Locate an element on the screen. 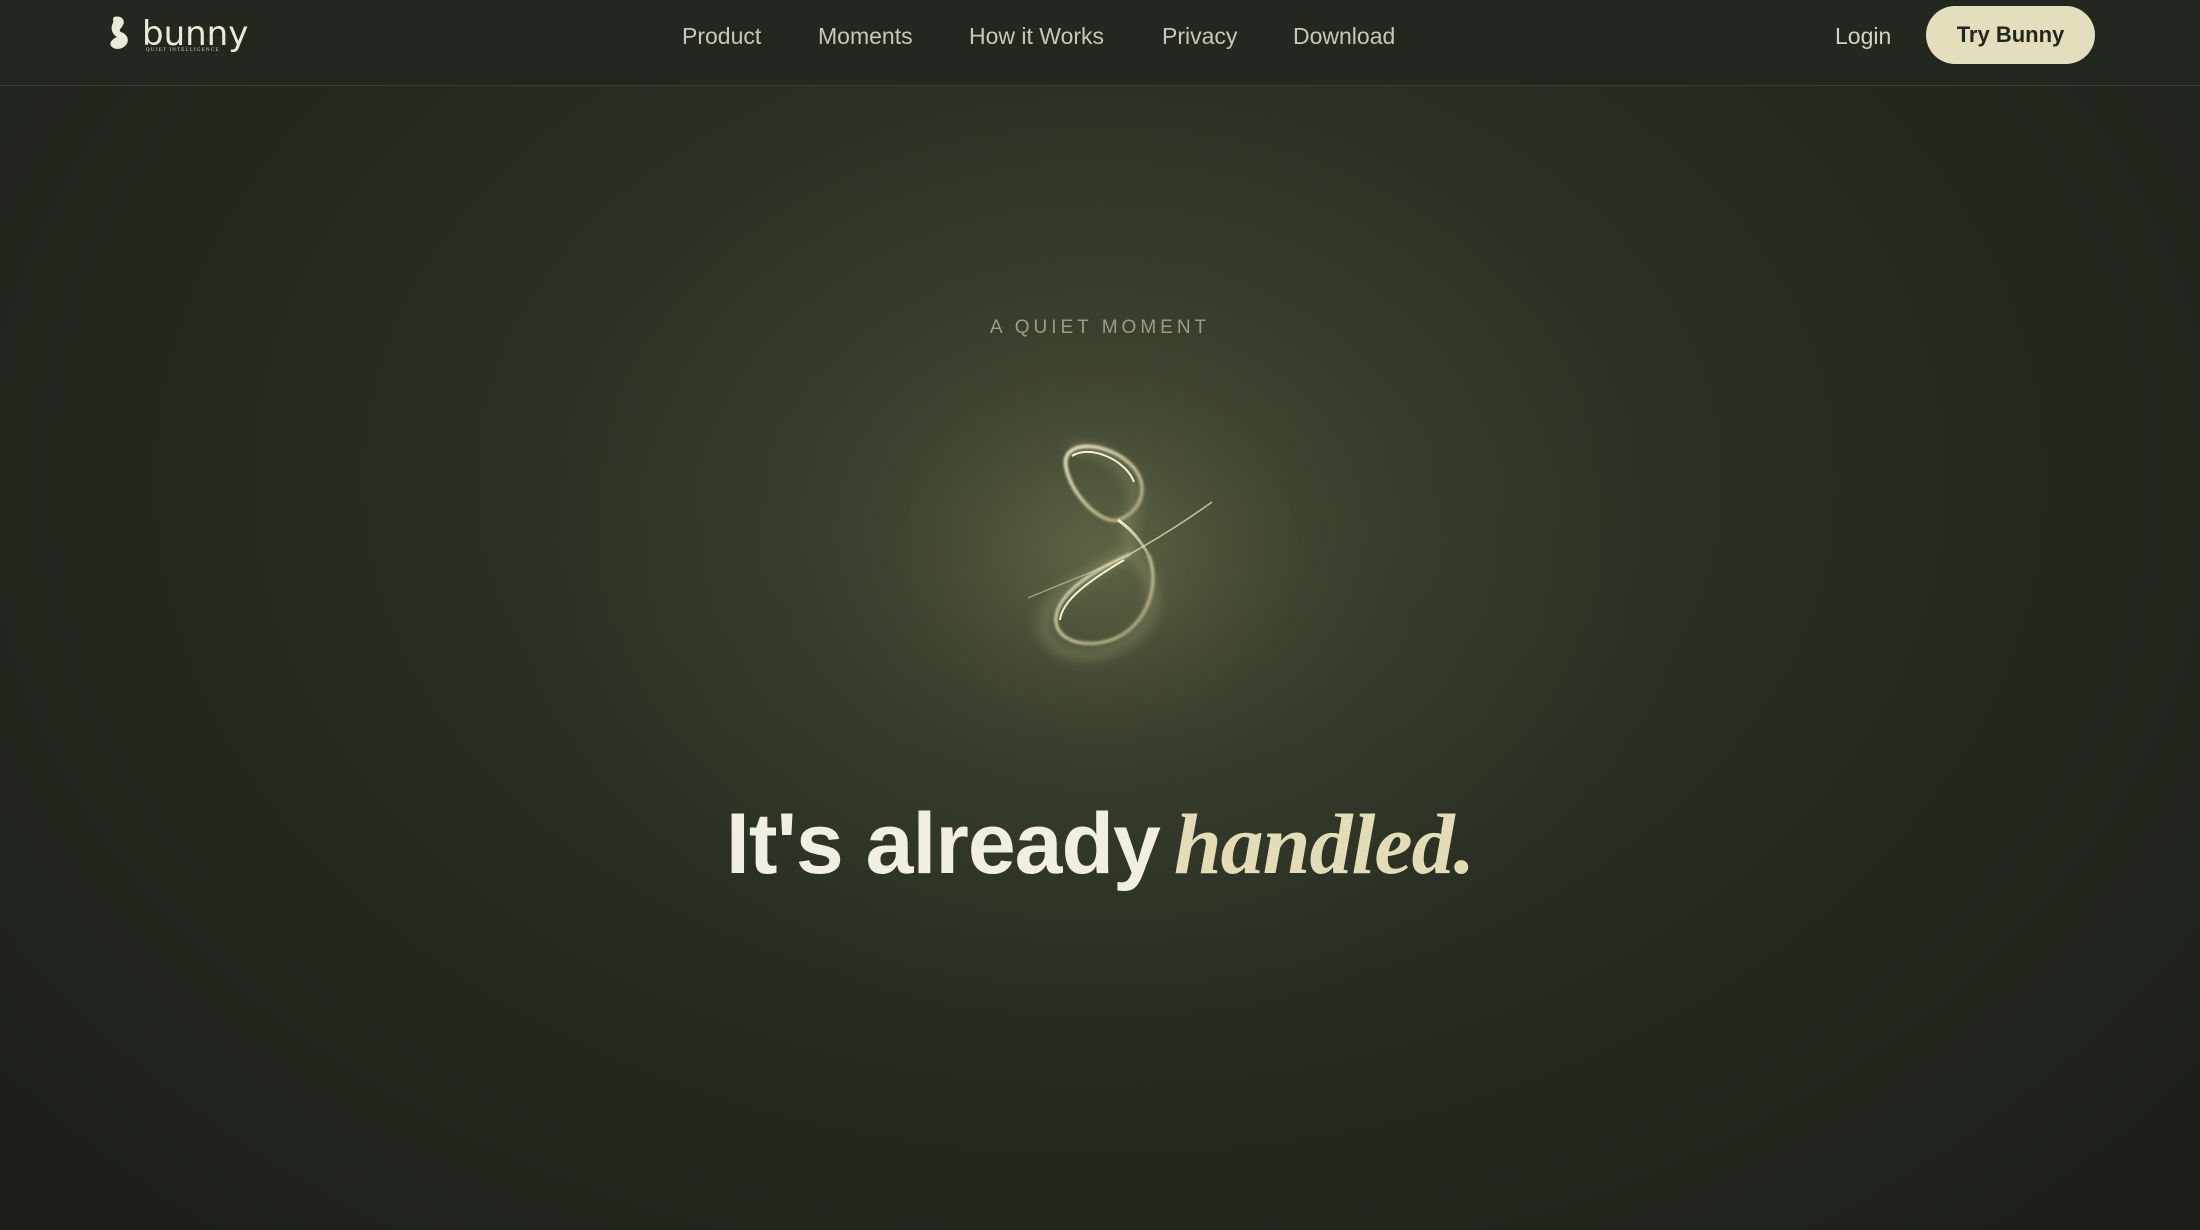 This screenshot has height=1230, width=2200. login-link: Login is located at coordinates (1863, 36).